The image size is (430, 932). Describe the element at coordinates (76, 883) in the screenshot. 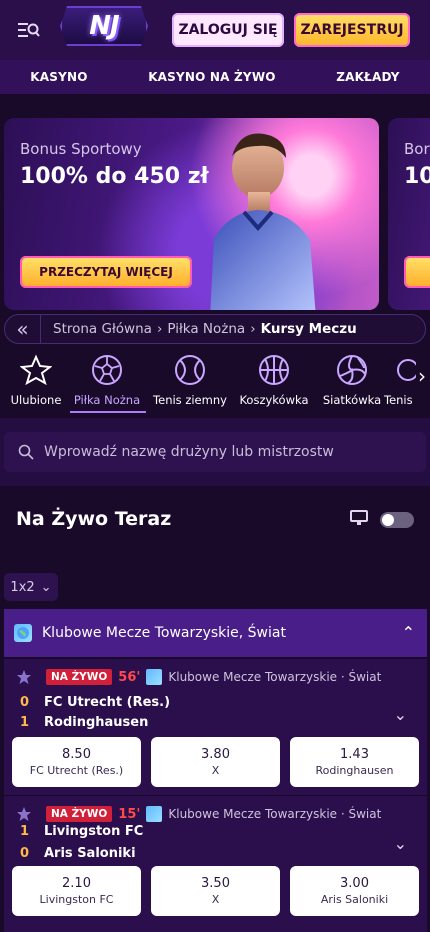

I see `odd-value: 2.10` at that location.